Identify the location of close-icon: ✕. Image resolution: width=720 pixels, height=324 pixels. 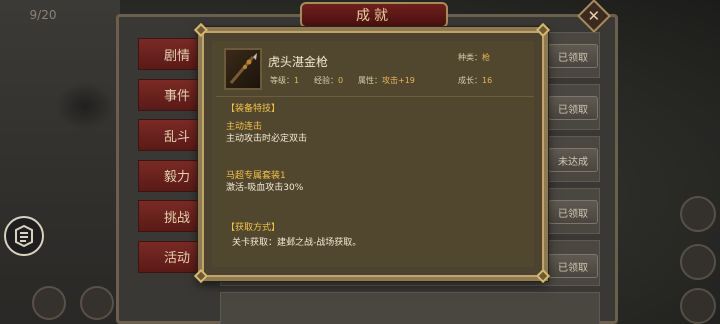
(594, 15).